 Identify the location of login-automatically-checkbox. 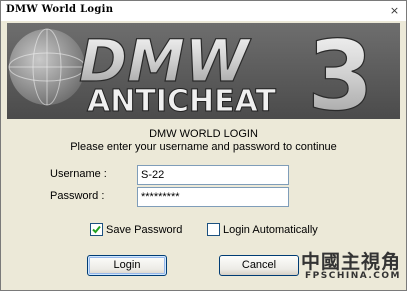
(213, 229).